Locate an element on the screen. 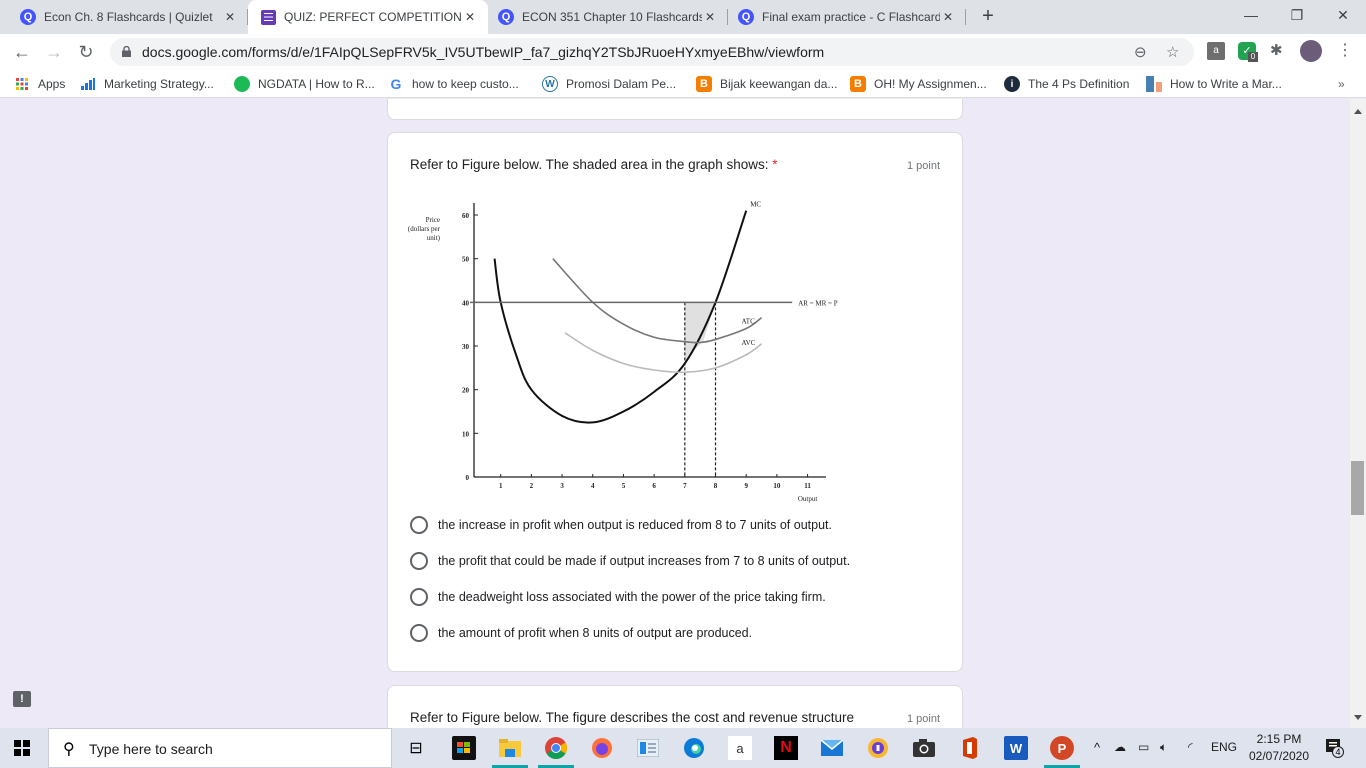 Image resolution: width=1366 pixels, height=768 pixels. new-tab-button: + is located at coordinates (988, 16).